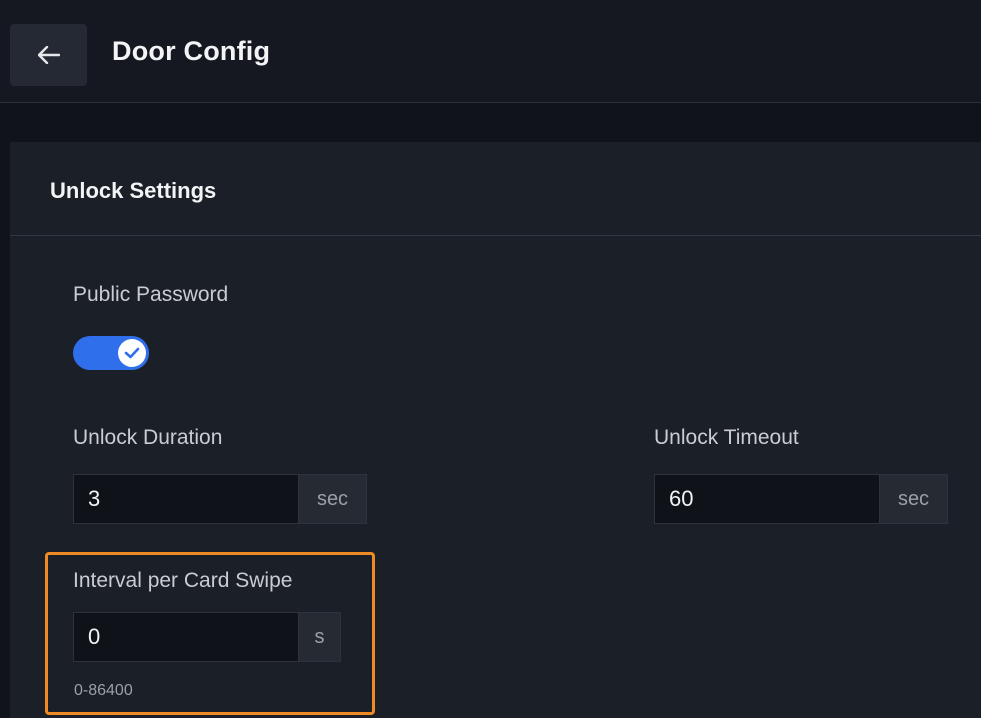 Image resolution: width=981 pixels, height=718 pixels. What do you see at coordinates (183, 580) in the screenshot?
I see `interval-per-card-swipe-label: Interval per Card Swipe` at bounding box center [183, 580].